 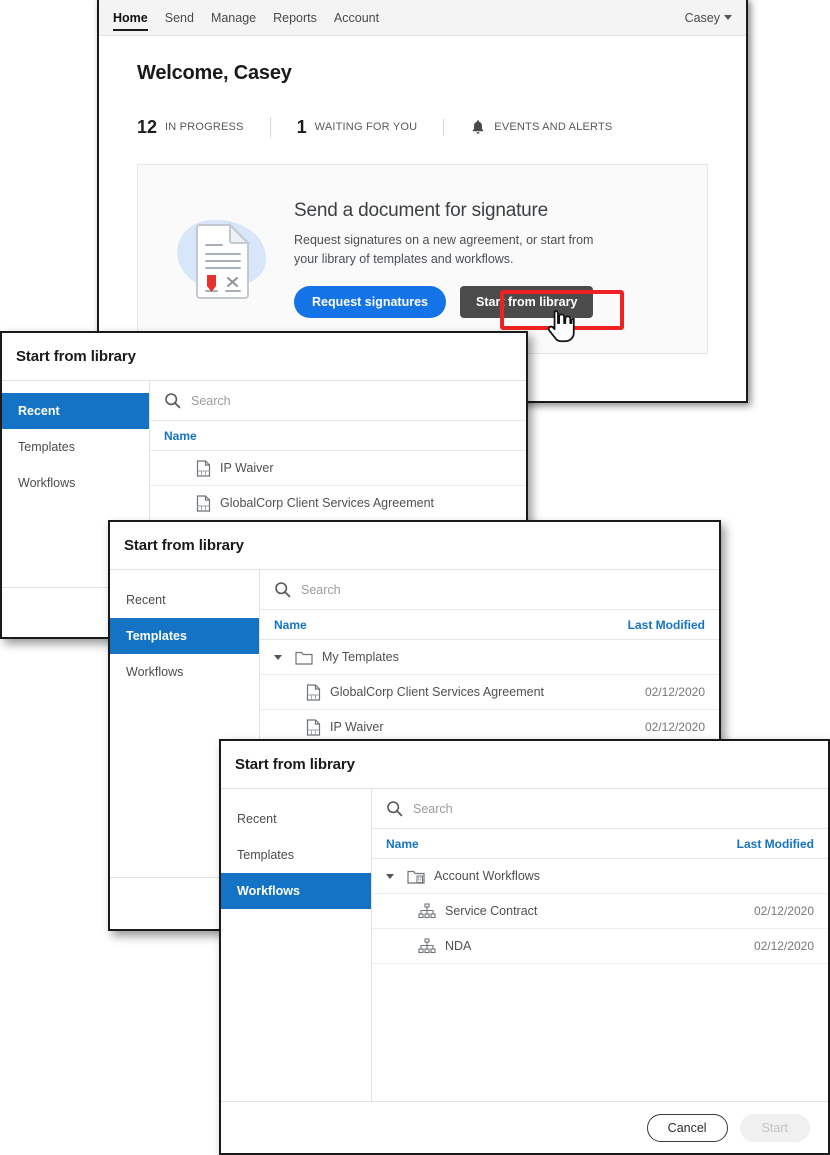 I want to click on row-name-cell: NDA, so click(x=428, y=946).